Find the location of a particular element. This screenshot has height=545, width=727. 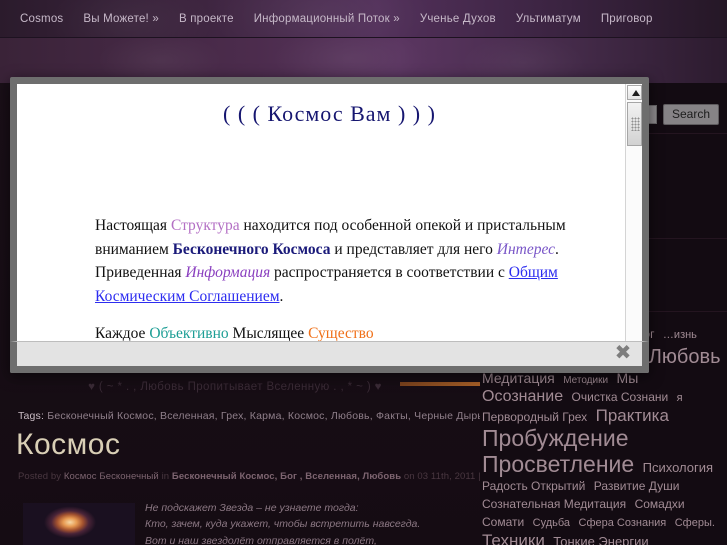

tag-cloud-item: Сомати is located at coordinates (503, 522).